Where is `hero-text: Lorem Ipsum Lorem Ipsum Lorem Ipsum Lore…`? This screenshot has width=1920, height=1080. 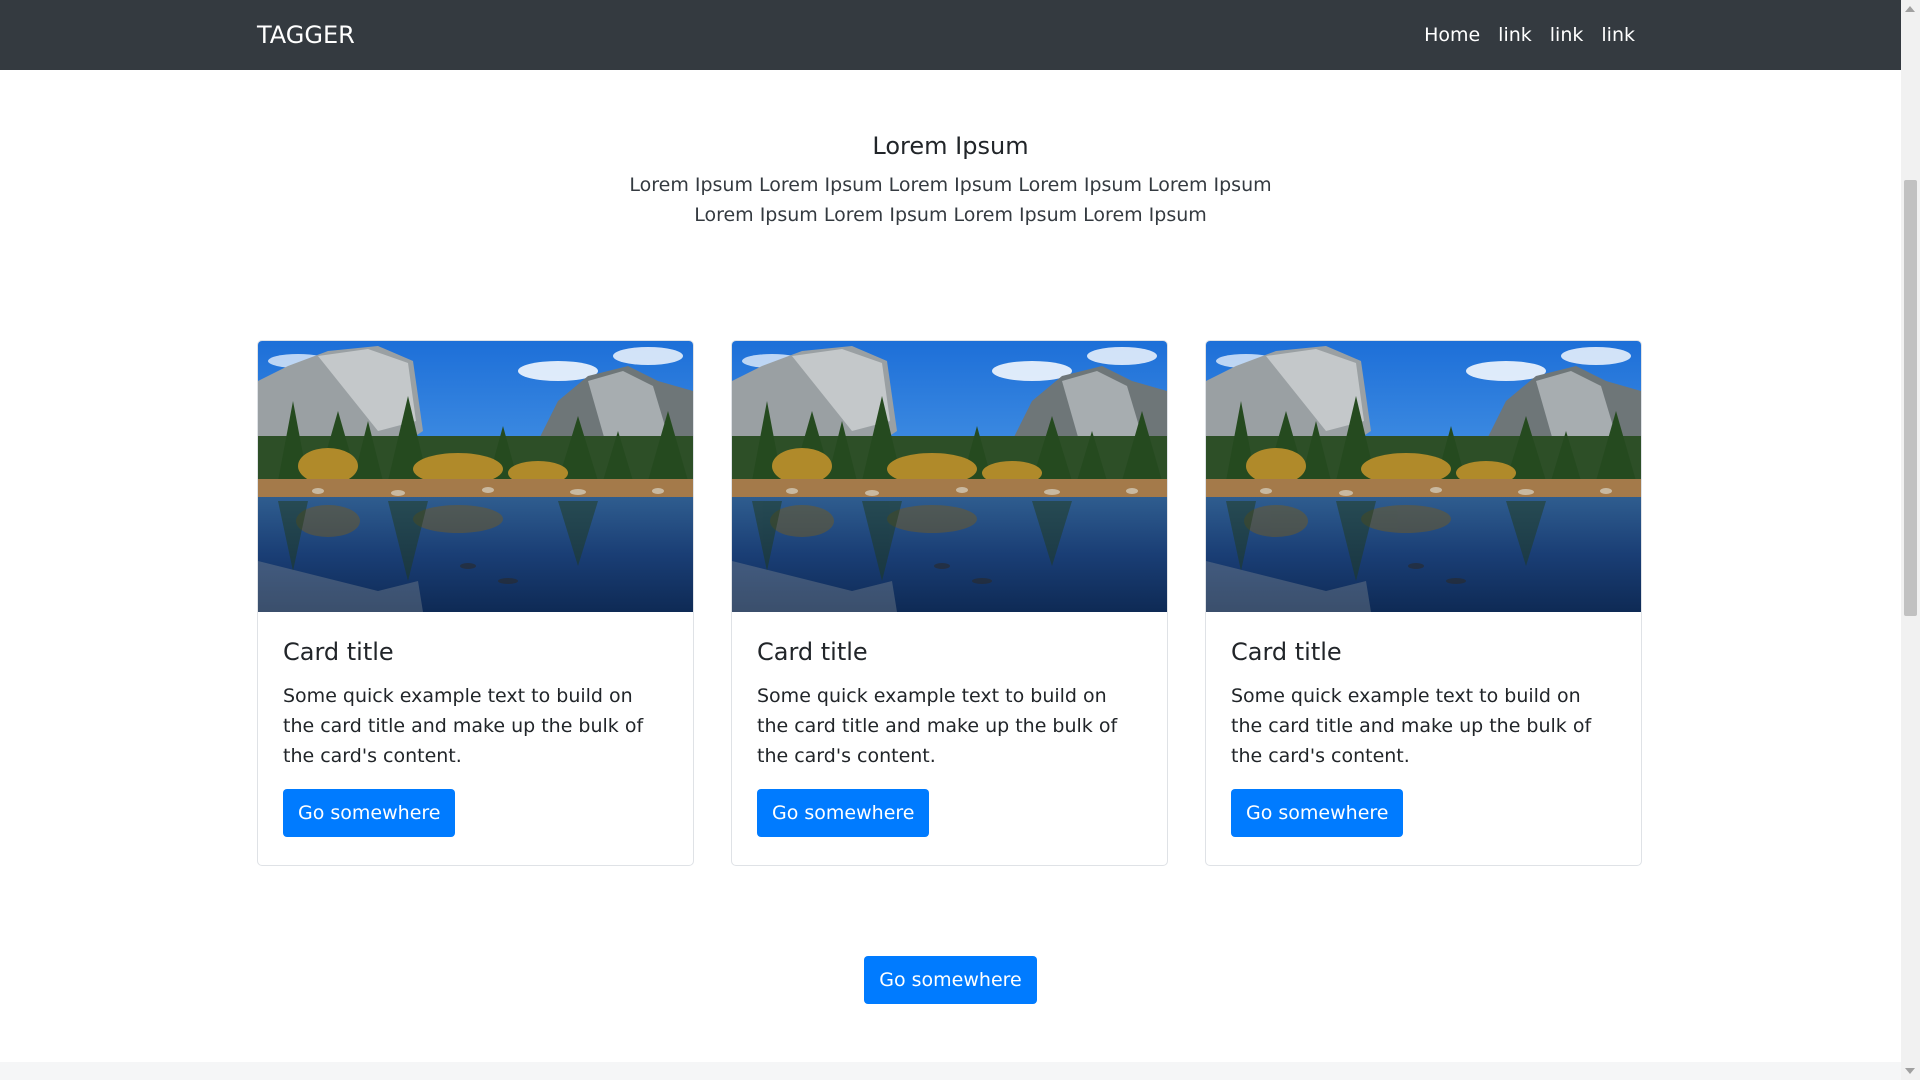
hero-text: Lorem Ipsum Lorem Ipsum Lorem Ipsum Lore… is located at coordinates (950, 200).